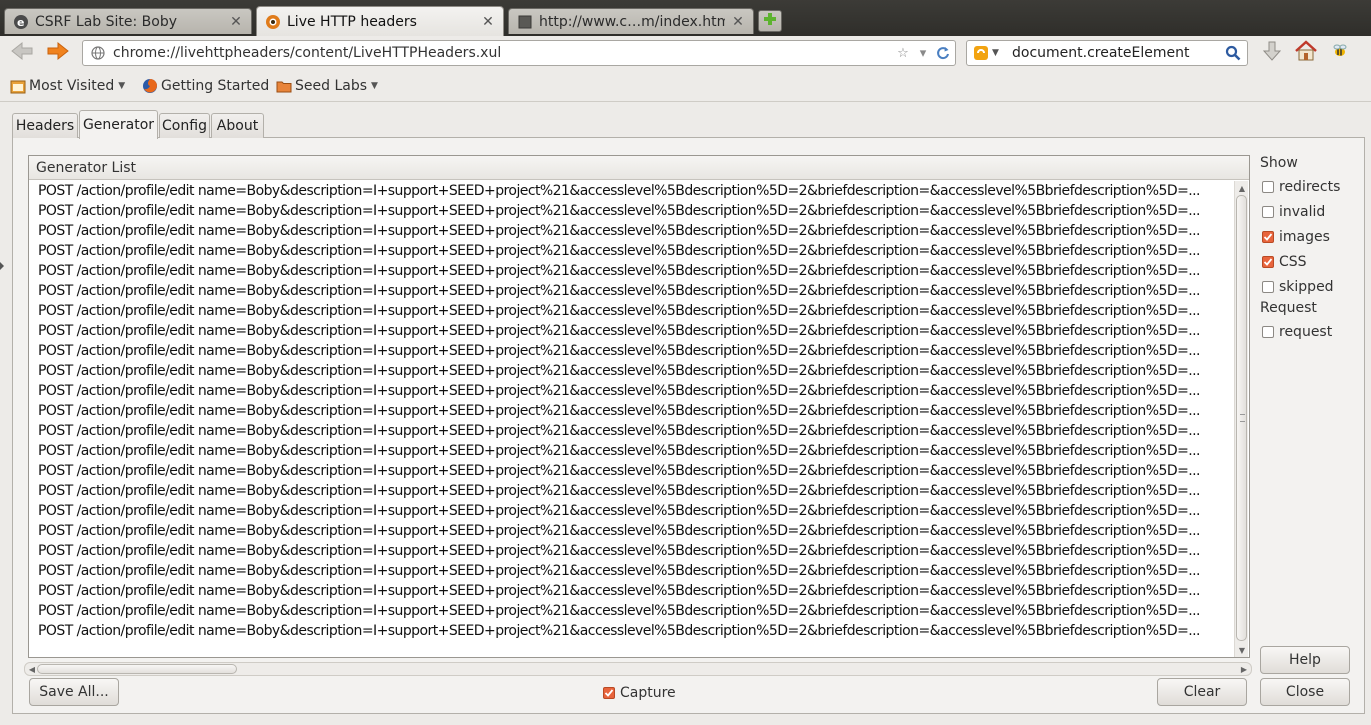 The width and height of the screenshot is (1371, 725). I want to click on forward-arrow-icon, so click(58, 53).